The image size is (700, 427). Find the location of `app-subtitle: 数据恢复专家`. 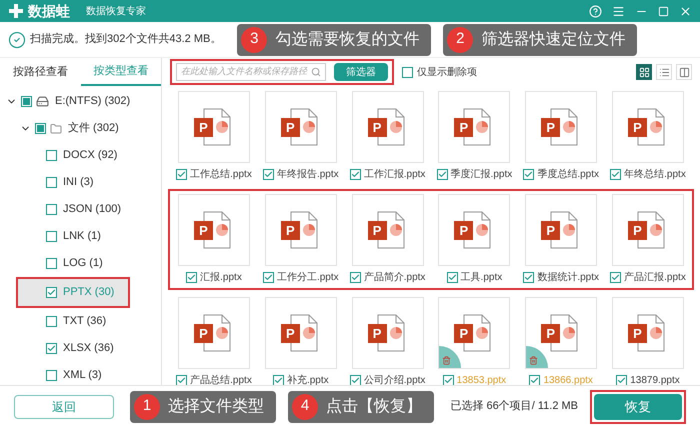

app-subtitle: 数据恢复专家 is located at coordinates (116, 11).